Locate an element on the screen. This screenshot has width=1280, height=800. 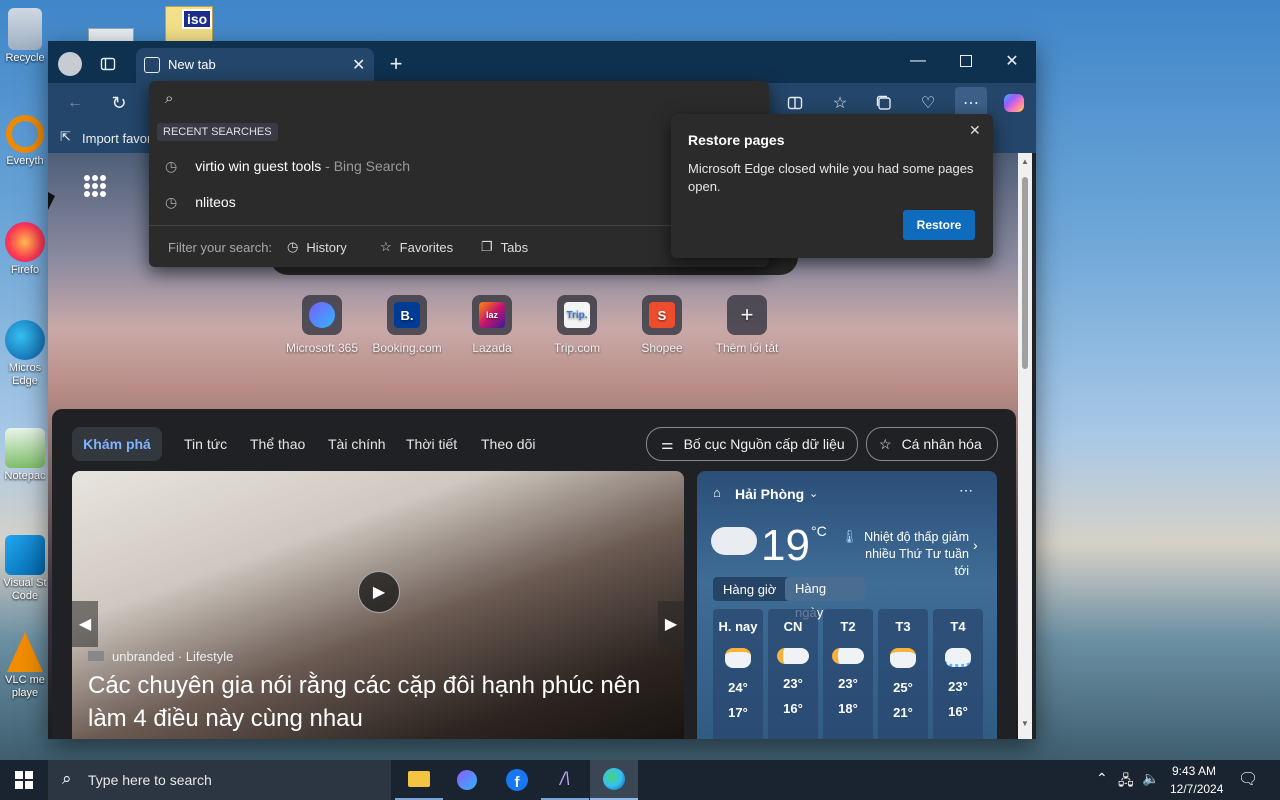
forecast-mode-toggle: Hàng giờ Hàng ngày is located at coordinates (789, 598).